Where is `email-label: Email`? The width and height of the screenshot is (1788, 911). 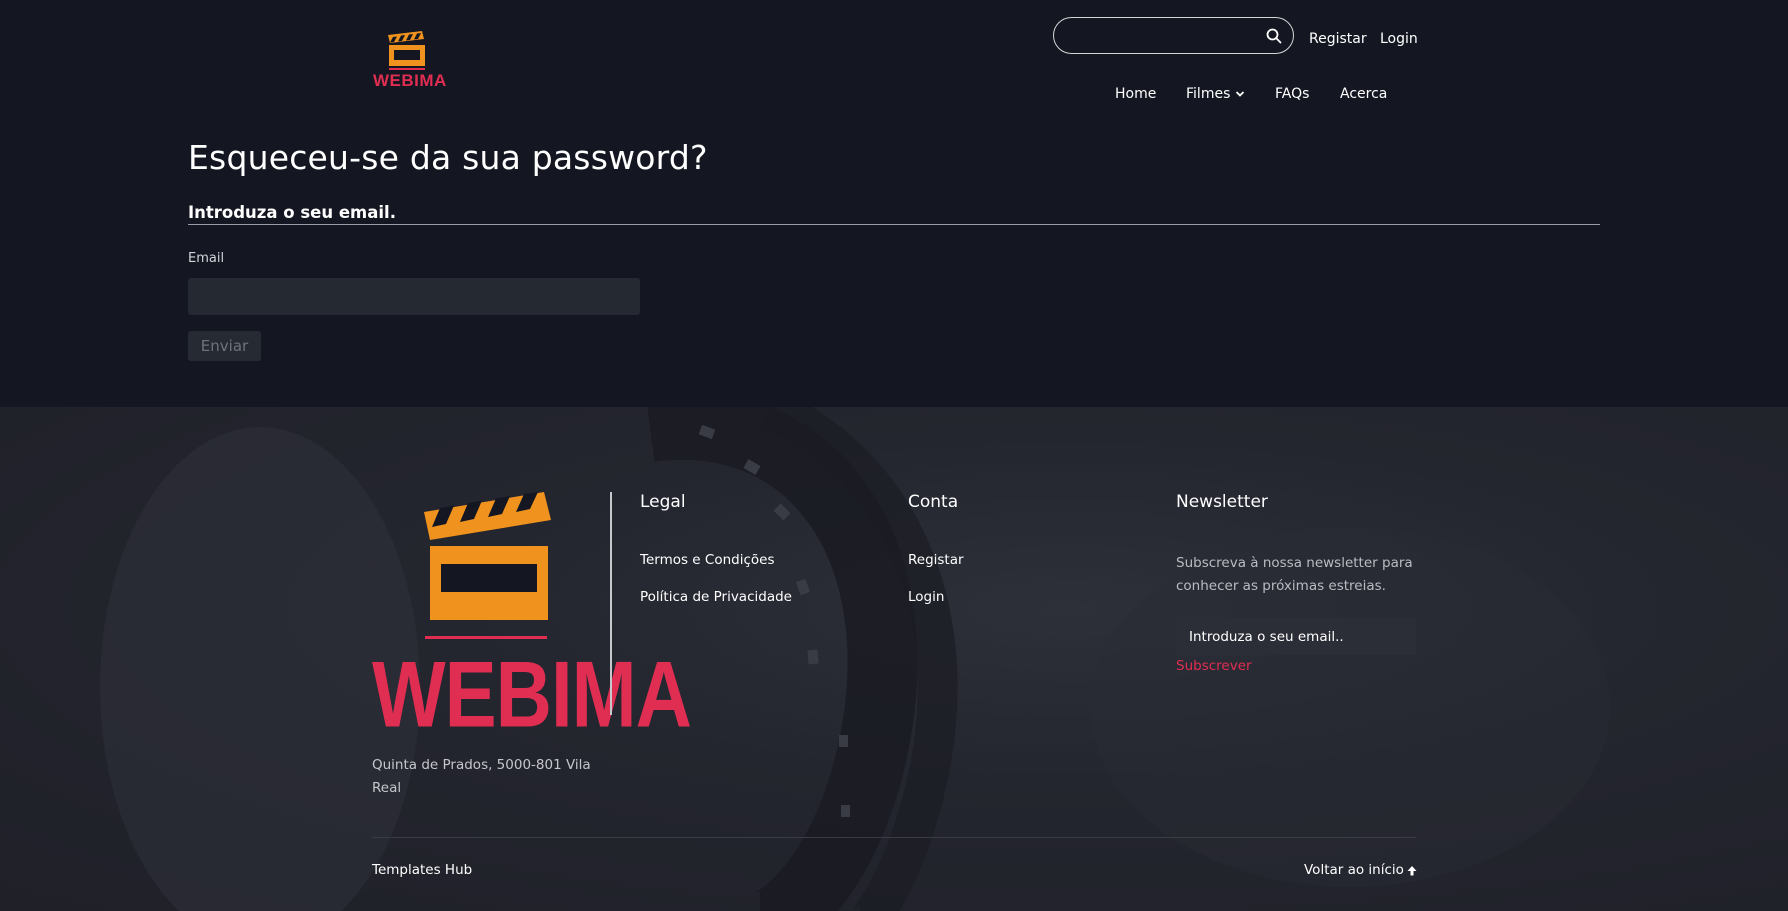 email-label: Email is located at coordinates (206, 258).